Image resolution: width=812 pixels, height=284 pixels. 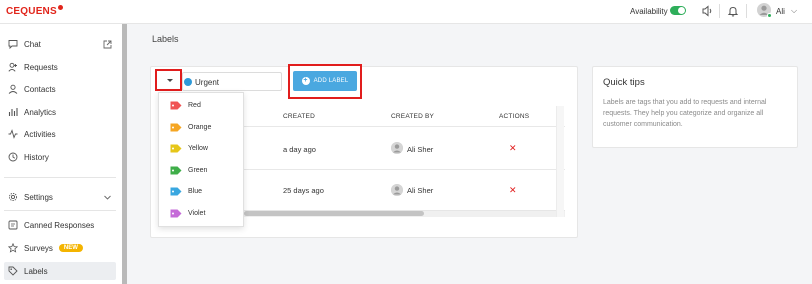 What do you see at coordinates (303, 190) in the screenshot?
I see `created-cell: 25 days ago` at bounding box center [303, 190].